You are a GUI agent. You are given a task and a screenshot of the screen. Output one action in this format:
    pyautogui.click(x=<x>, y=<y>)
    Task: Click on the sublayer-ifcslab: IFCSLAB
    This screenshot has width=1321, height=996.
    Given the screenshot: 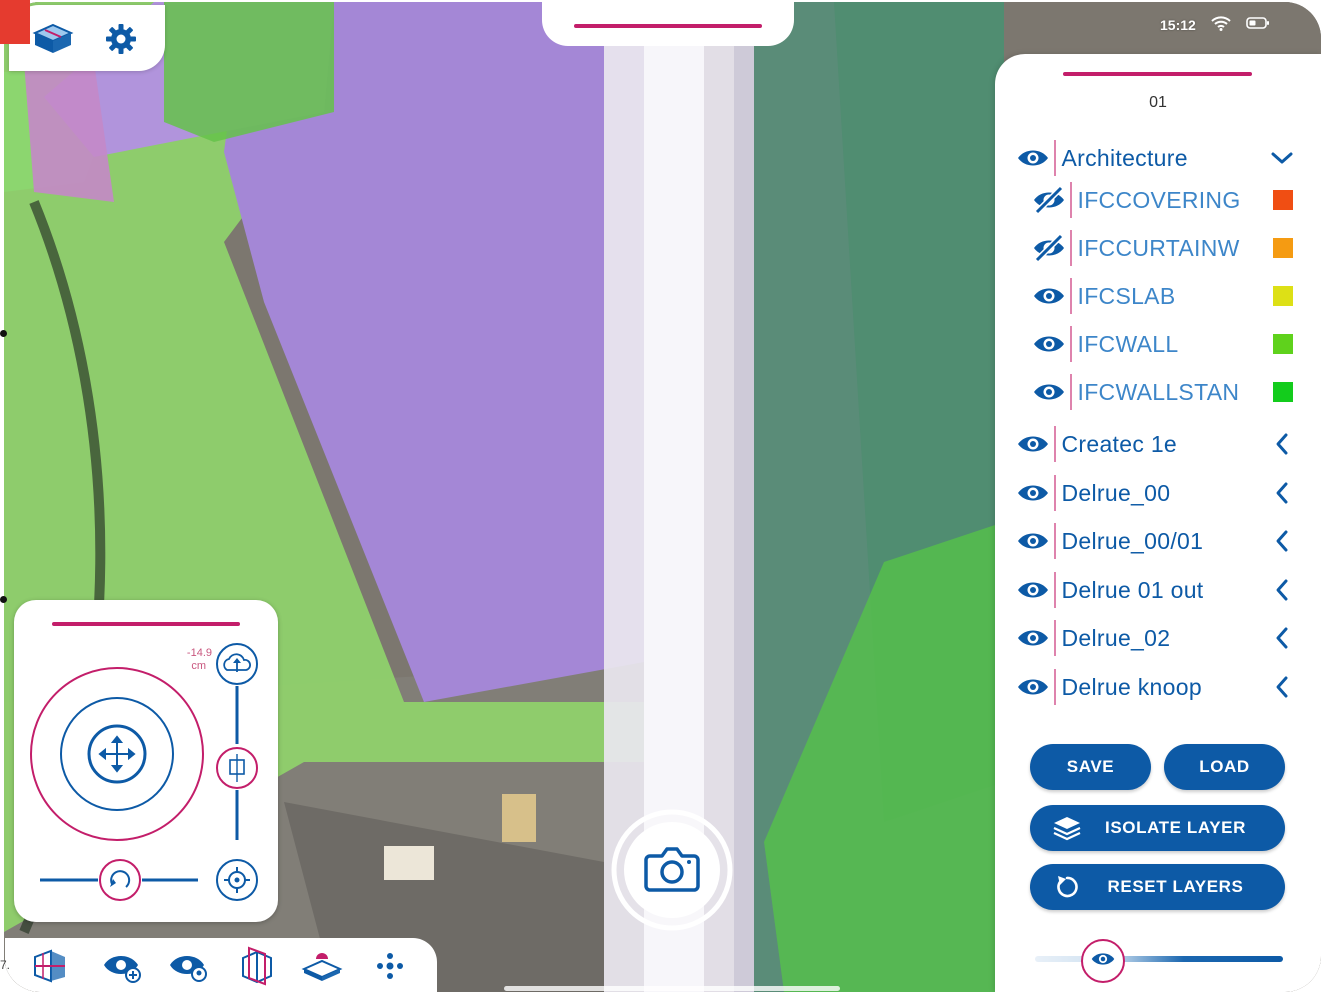 What is the action you would take?
    pyautogui.click(x=1166, y=296)
    